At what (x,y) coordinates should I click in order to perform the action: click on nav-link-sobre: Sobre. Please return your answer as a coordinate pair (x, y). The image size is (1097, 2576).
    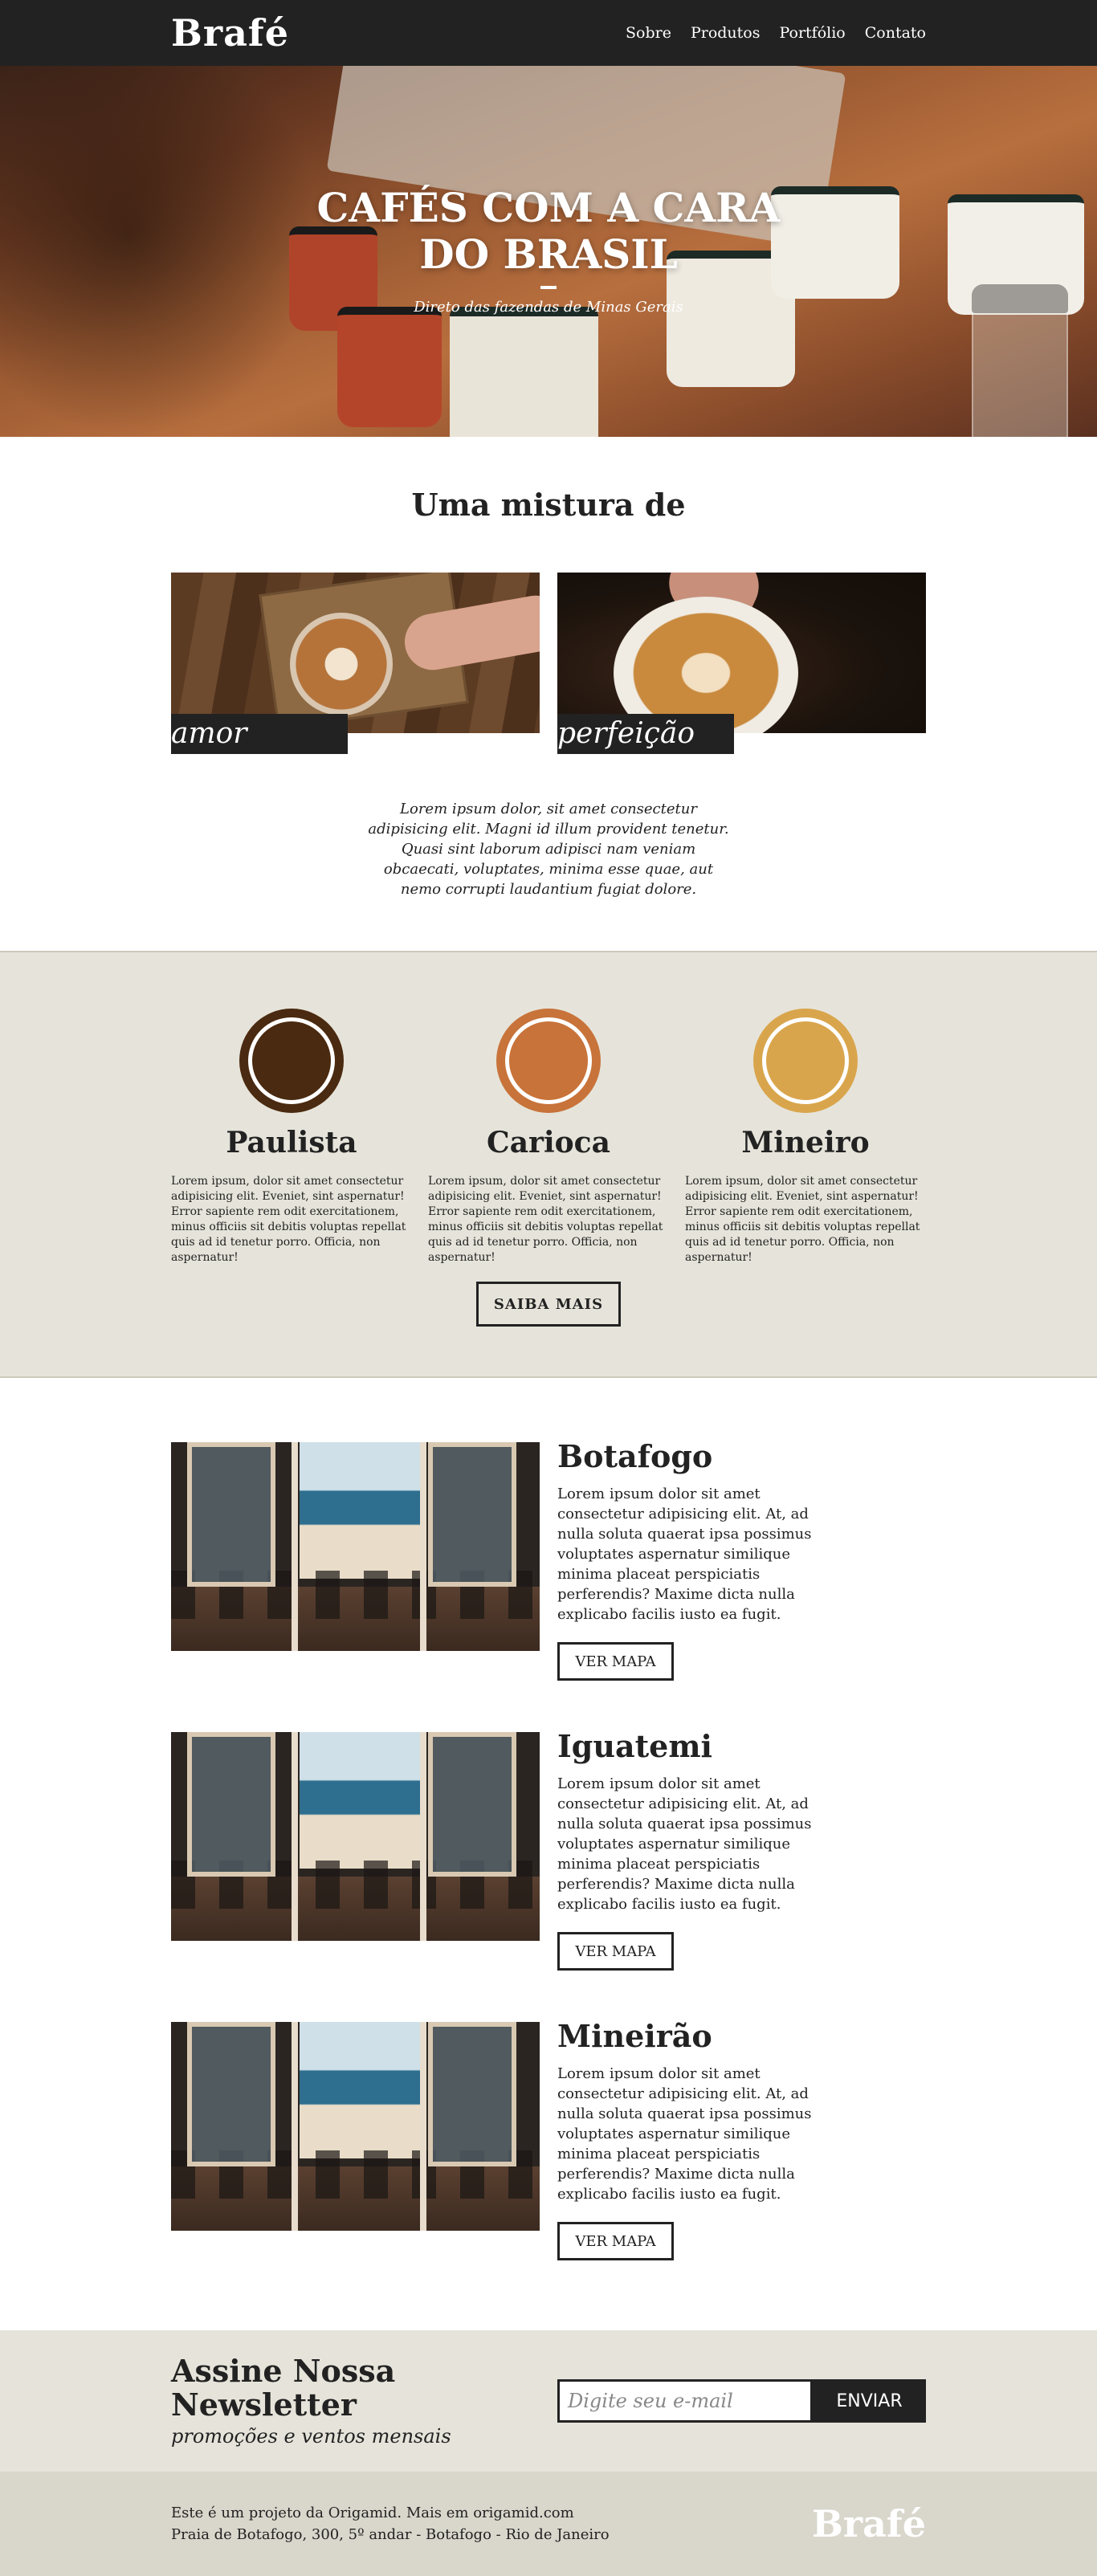
    Looking at the image, I should click on (648, 33).